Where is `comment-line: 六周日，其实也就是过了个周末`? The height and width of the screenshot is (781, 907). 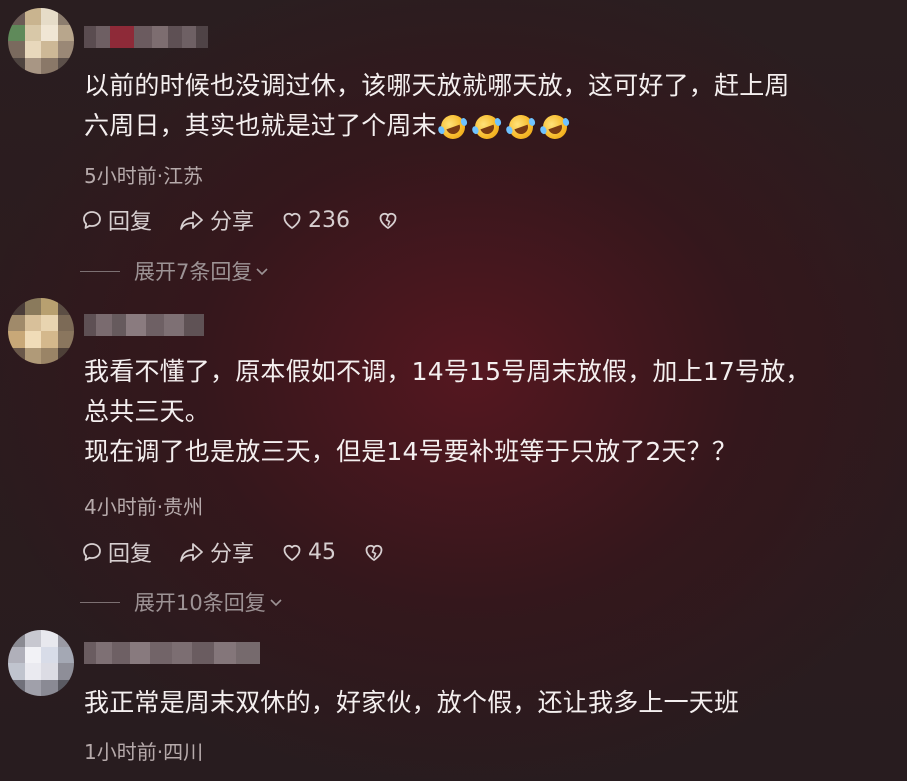 comment-line: 六周日，其实也就是过了个周末 is located at coordinates (490, 126).